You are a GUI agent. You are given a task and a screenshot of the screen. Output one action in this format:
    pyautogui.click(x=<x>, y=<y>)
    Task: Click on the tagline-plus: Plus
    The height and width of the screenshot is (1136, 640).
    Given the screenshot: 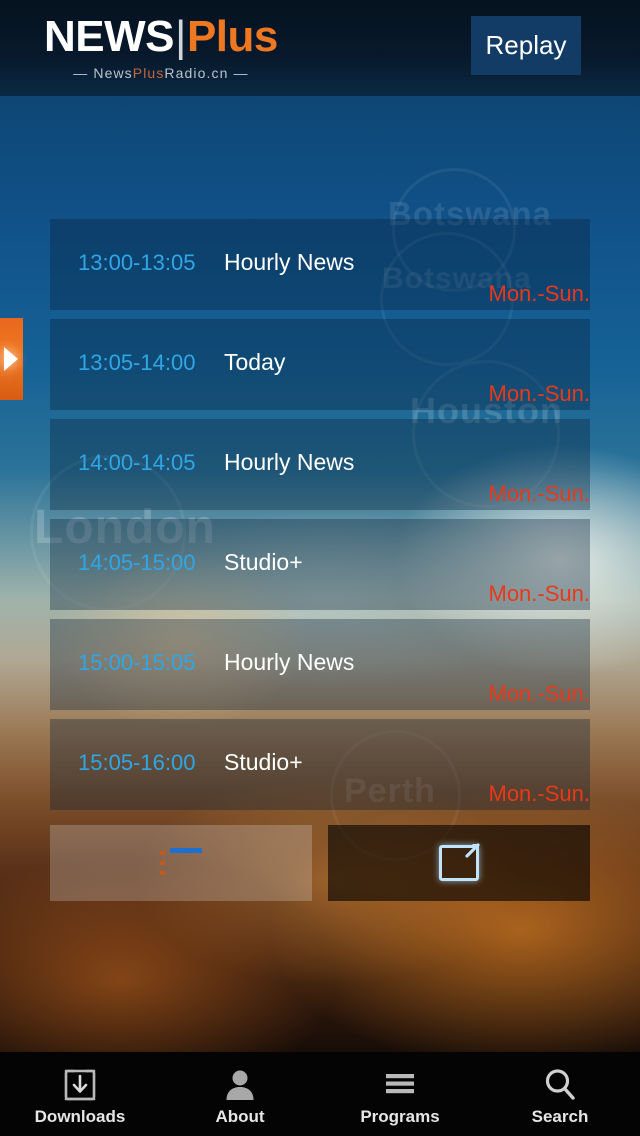 What is the action you would take?
    pyautogui.click(x=148, y=73)
    